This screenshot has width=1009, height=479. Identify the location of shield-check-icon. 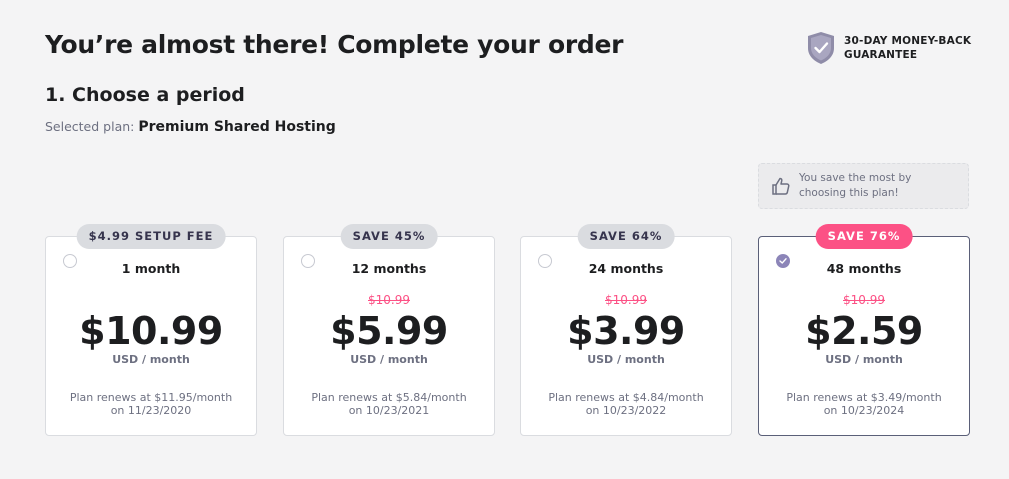
(821, 48).